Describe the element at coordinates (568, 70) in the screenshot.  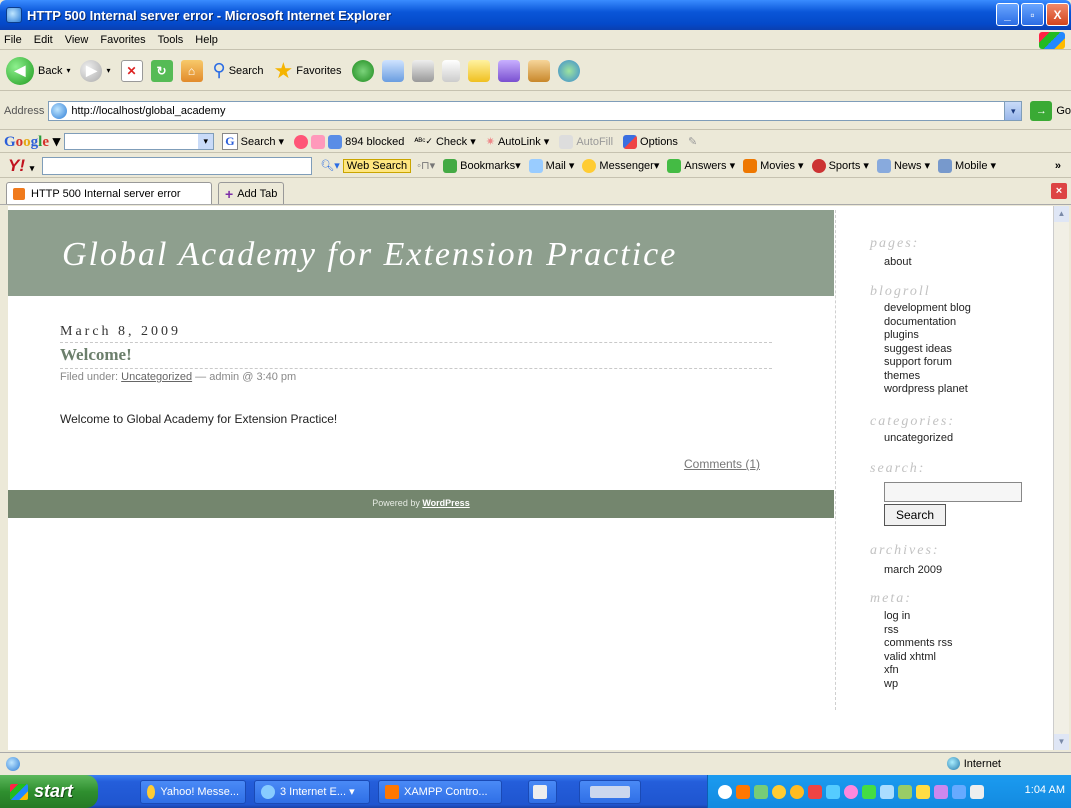
I see `messenger-icon` at that location.